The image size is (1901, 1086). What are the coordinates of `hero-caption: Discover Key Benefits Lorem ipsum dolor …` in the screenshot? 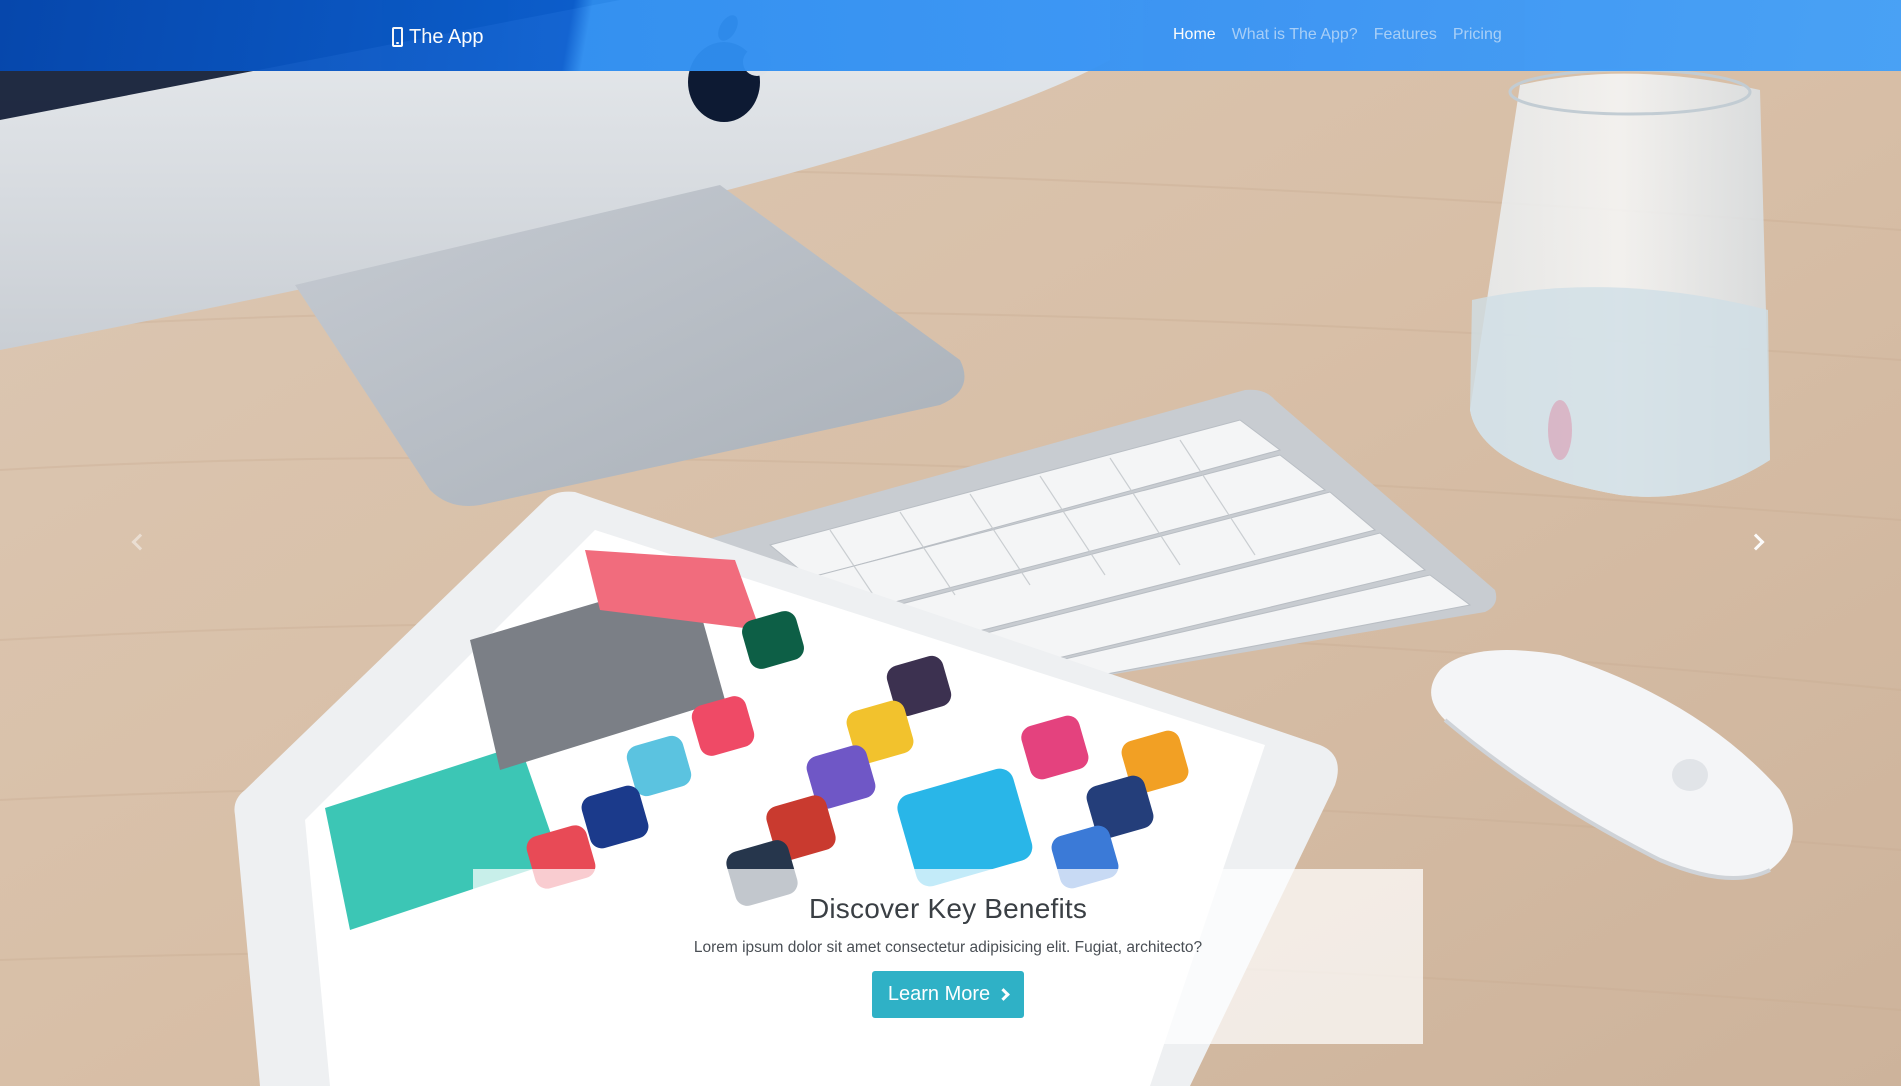 It's located at (948, 956).